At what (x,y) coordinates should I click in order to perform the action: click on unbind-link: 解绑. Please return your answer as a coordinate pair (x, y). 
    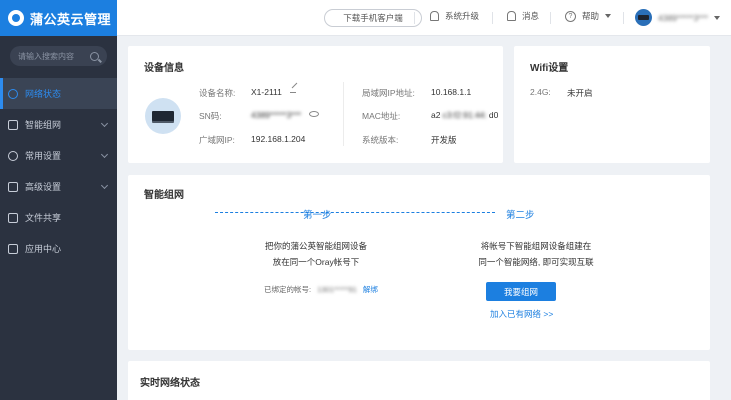
    Looking at the image, I should click on (370, 289).